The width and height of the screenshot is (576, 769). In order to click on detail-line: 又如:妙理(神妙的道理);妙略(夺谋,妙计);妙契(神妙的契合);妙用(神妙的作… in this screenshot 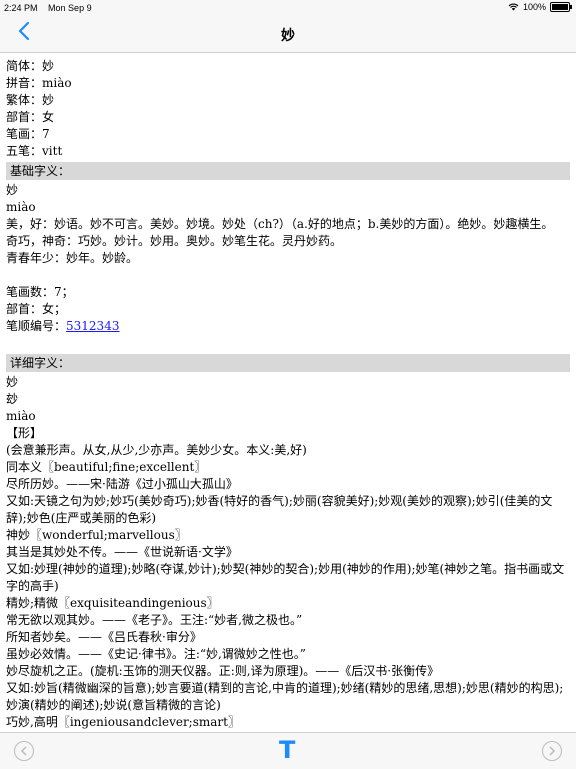, I will do `click(285, 577)`.